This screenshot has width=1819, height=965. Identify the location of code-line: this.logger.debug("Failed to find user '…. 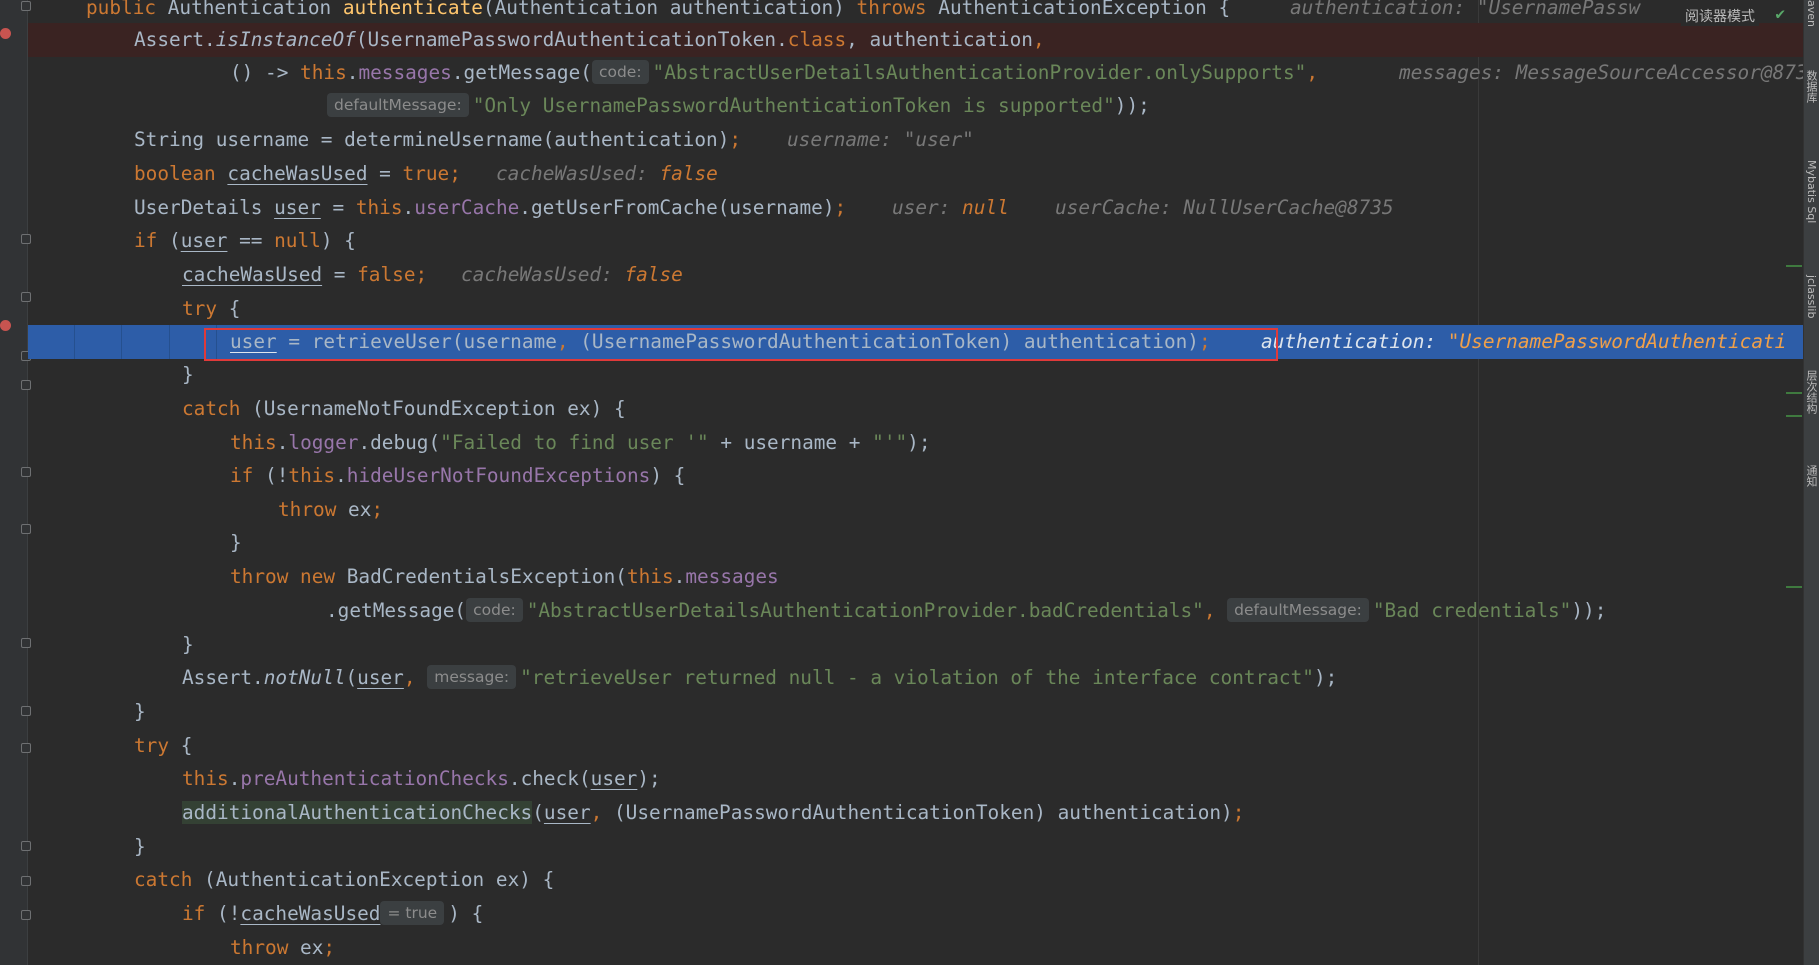
(916, 443).